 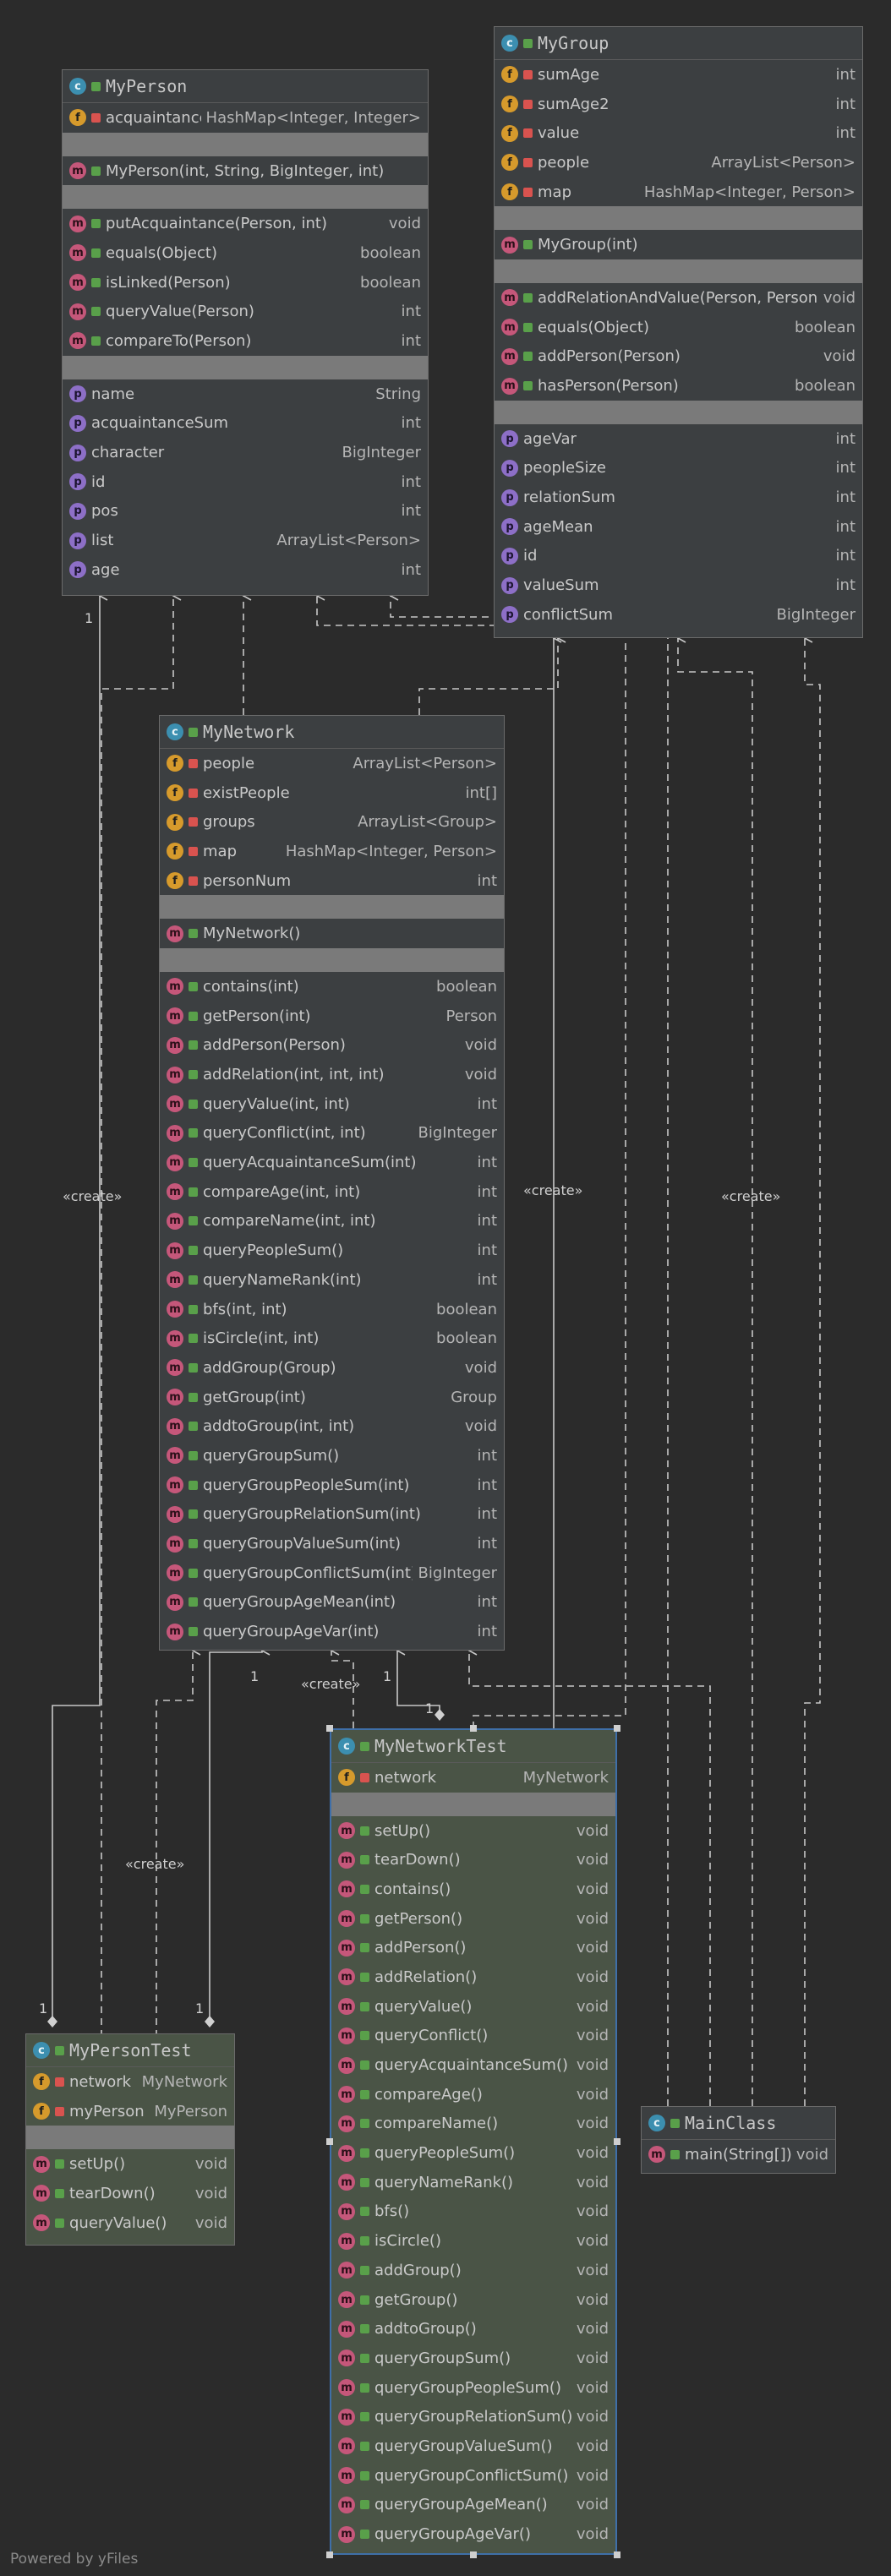 I want to click on property-row: p acquaintanceSum int, so click(x=245, y=424).